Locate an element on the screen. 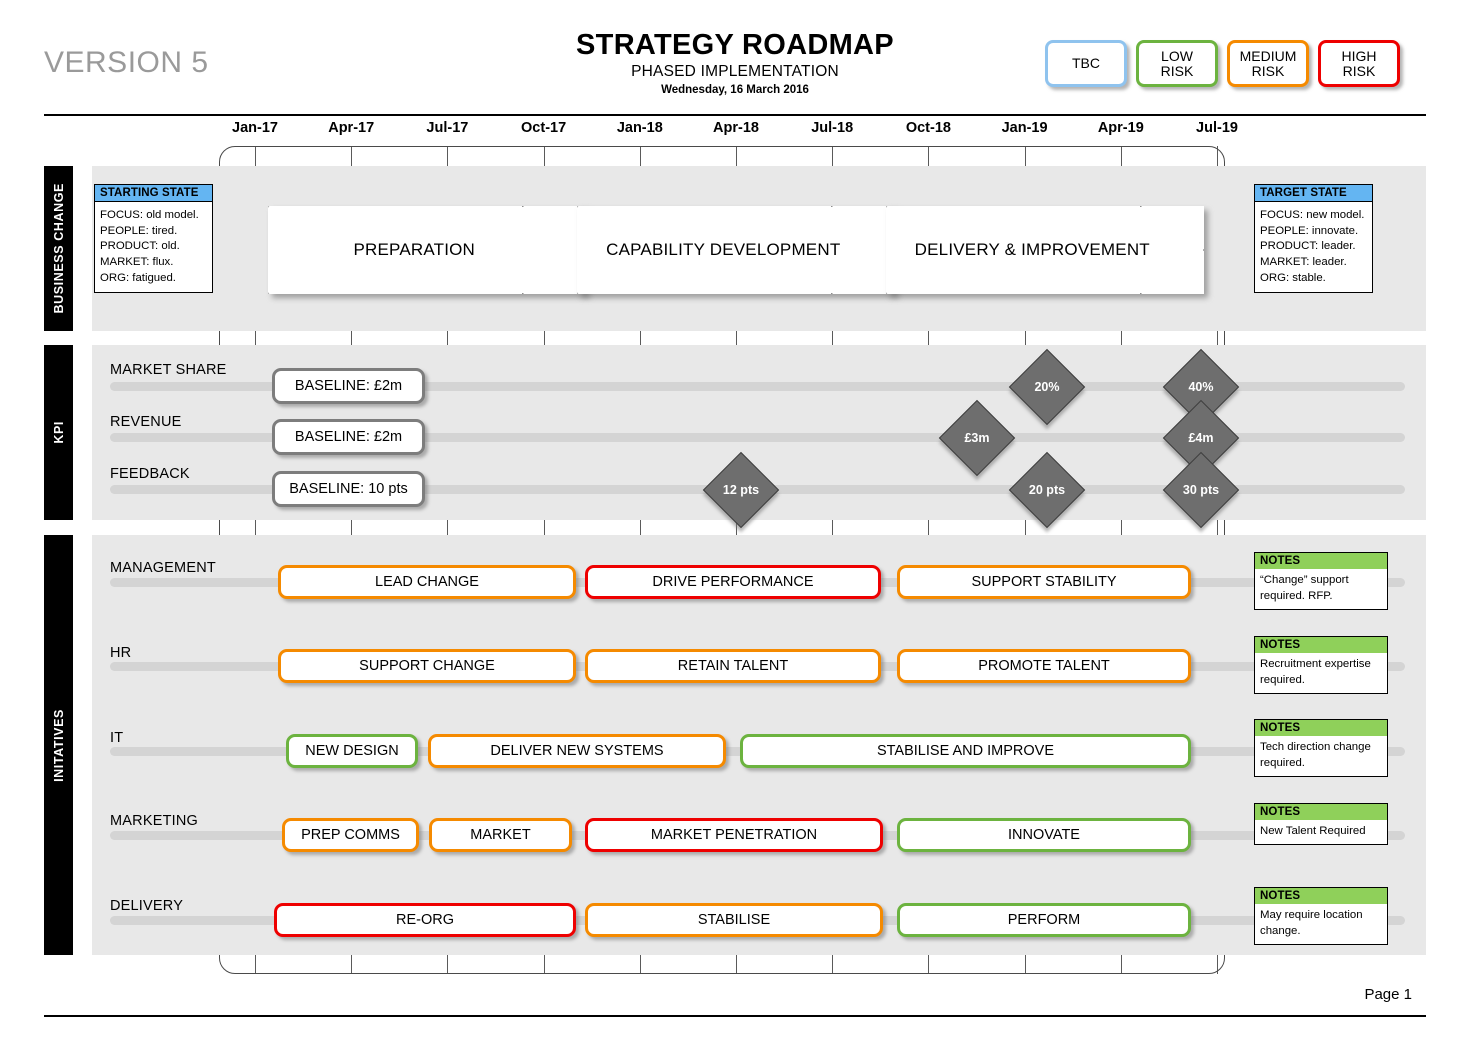 The image size is (1470, 1044). kpi-milestone-label: 20 pts is located at coordinates (1047, 490).